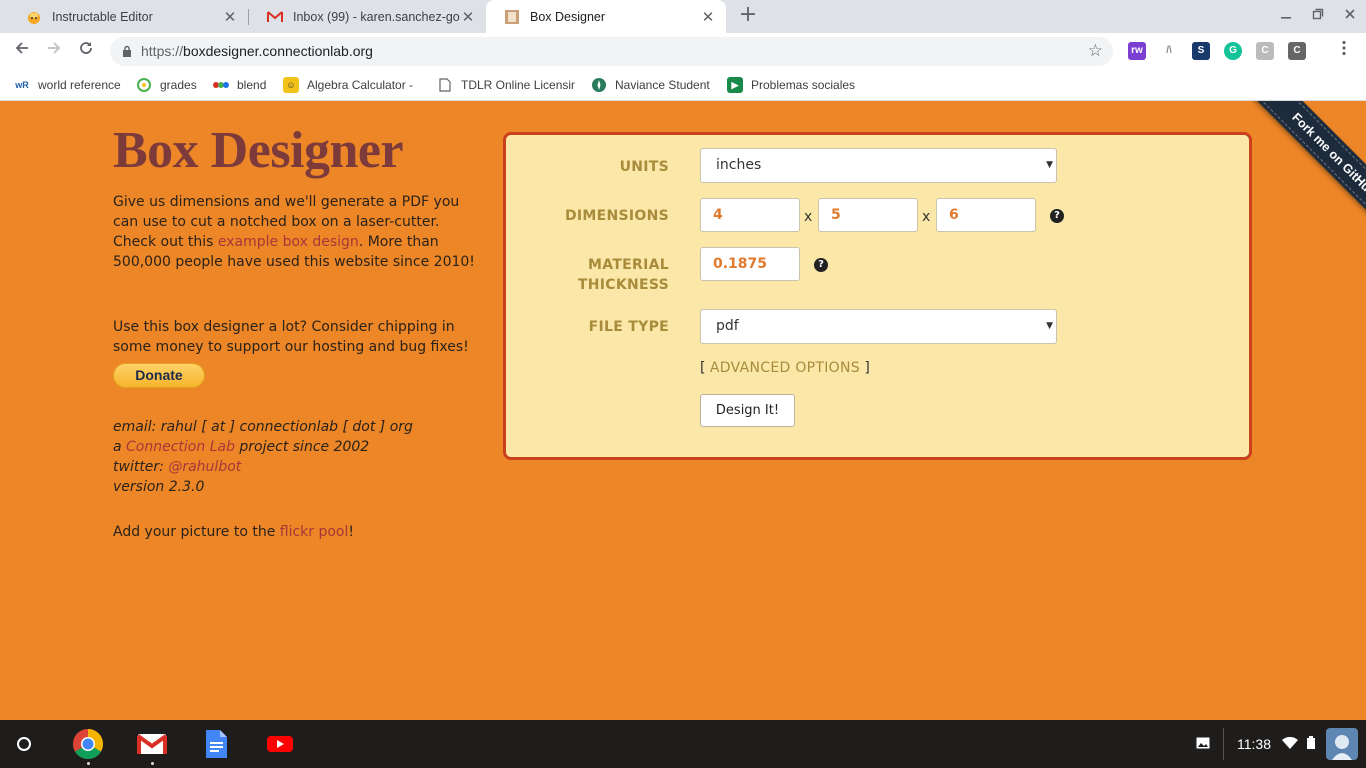  What do you see at coordinates (568, 16) in the screenshot?
I see `tab-title: Box Designer` at bounding box center [568, 16].